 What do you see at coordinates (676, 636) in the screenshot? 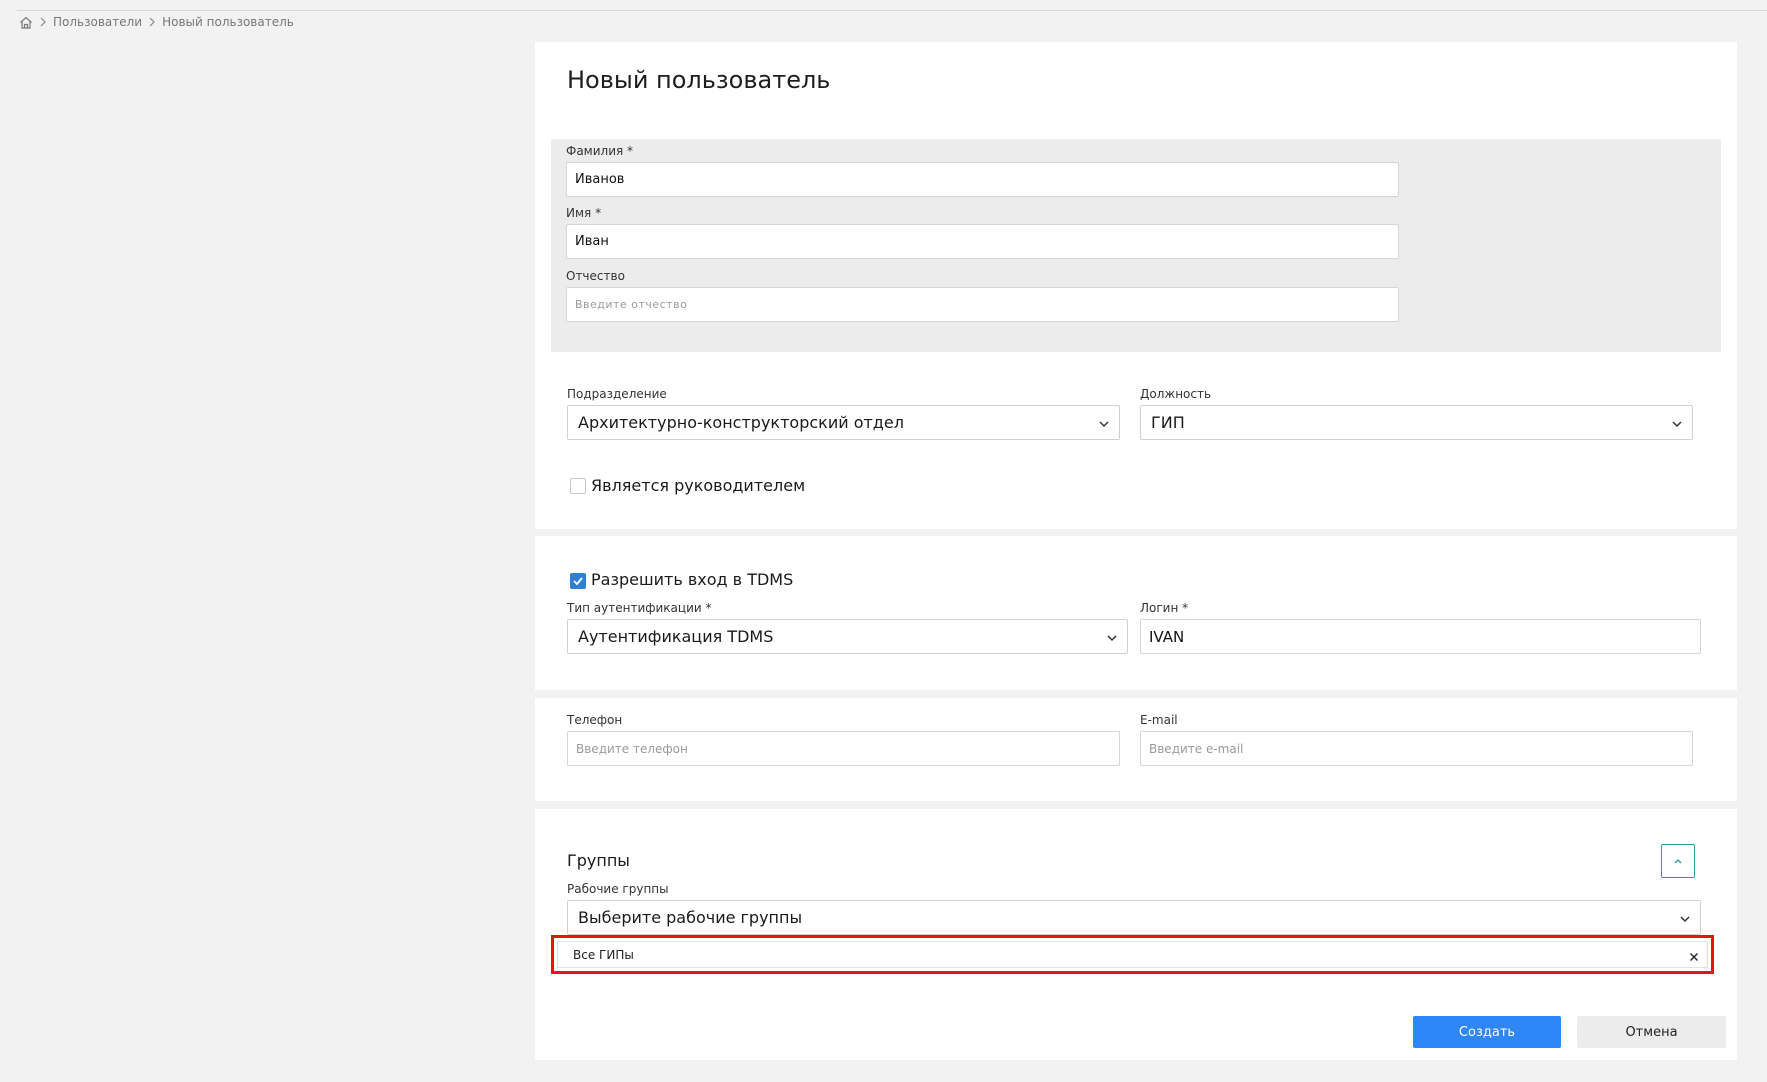
I see `auth-type-value: Аутентификация TDMS` at bounding box center [676, 636].